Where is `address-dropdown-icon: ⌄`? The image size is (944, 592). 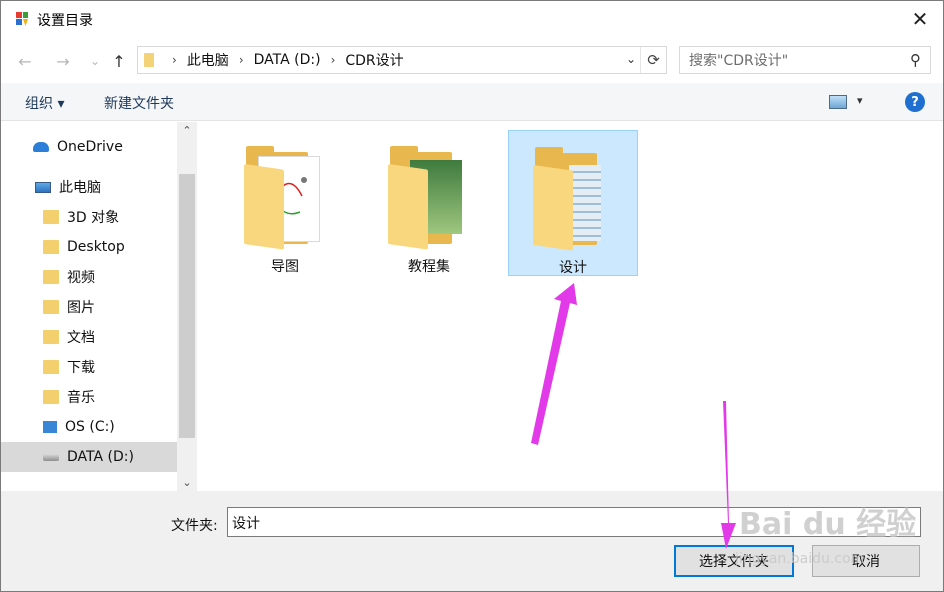
address-dropdown-icon: ⌄ is located at coordinates (631, 59).